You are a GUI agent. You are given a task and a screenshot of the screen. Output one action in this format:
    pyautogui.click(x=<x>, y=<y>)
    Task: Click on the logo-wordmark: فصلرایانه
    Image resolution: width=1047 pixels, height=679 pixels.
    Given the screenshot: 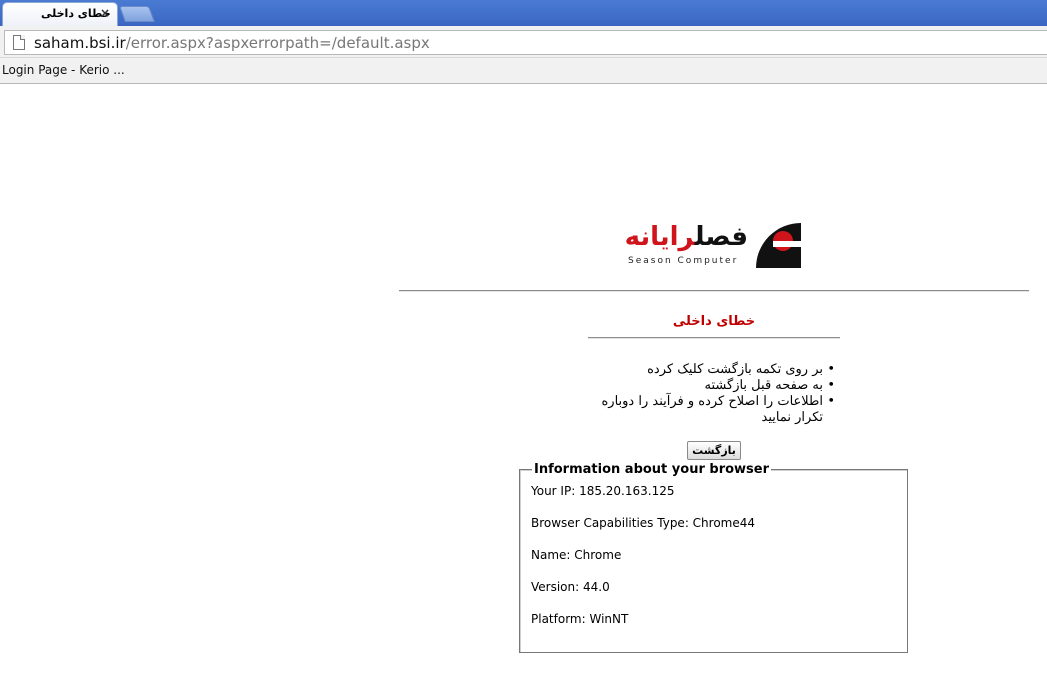 What is the action you would take?
    pyautogui.click(x=686, y=237)
    